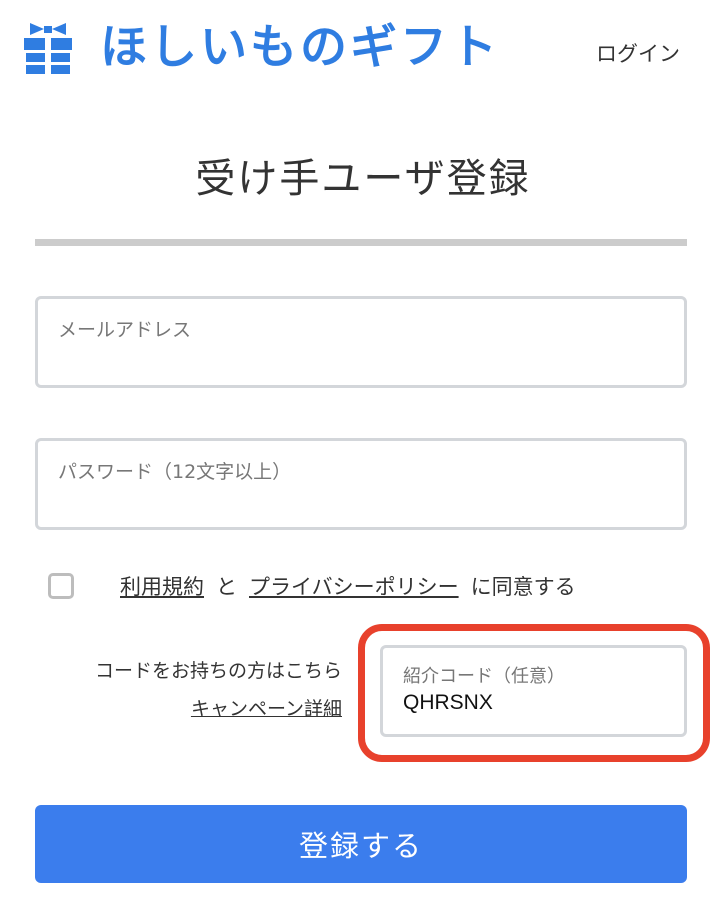  Describe the element at coordinates (361, 242) in the screenshot. I see `title-divider` at that location.